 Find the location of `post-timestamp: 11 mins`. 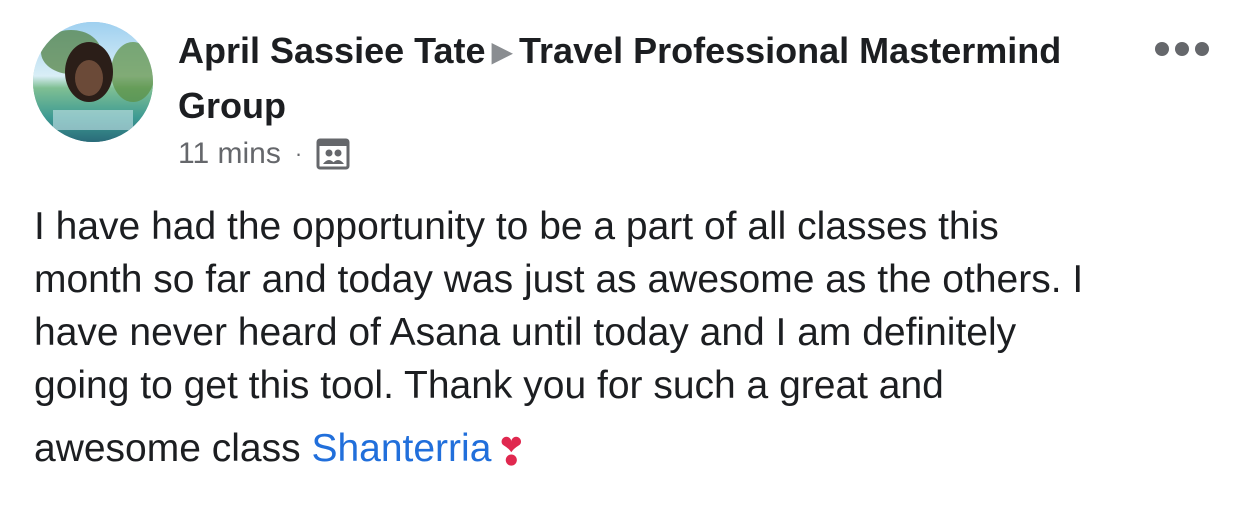

post-timestamp: 11 mins is located at coordinates (229, 154).